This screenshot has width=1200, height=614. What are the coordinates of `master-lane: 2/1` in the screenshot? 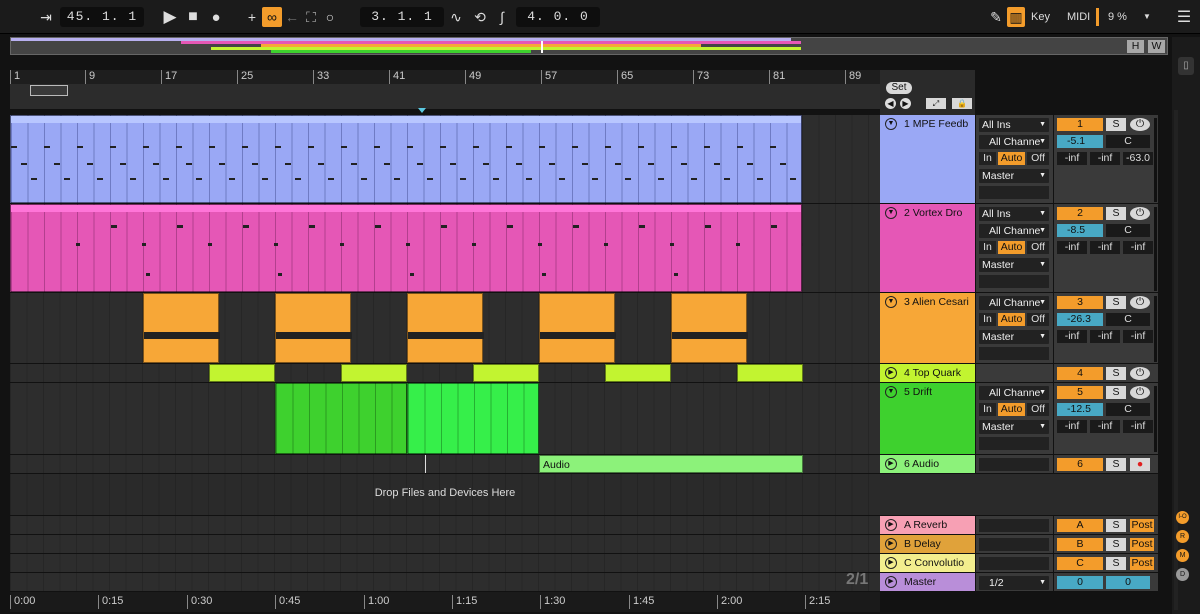 It's located at (445, 581).